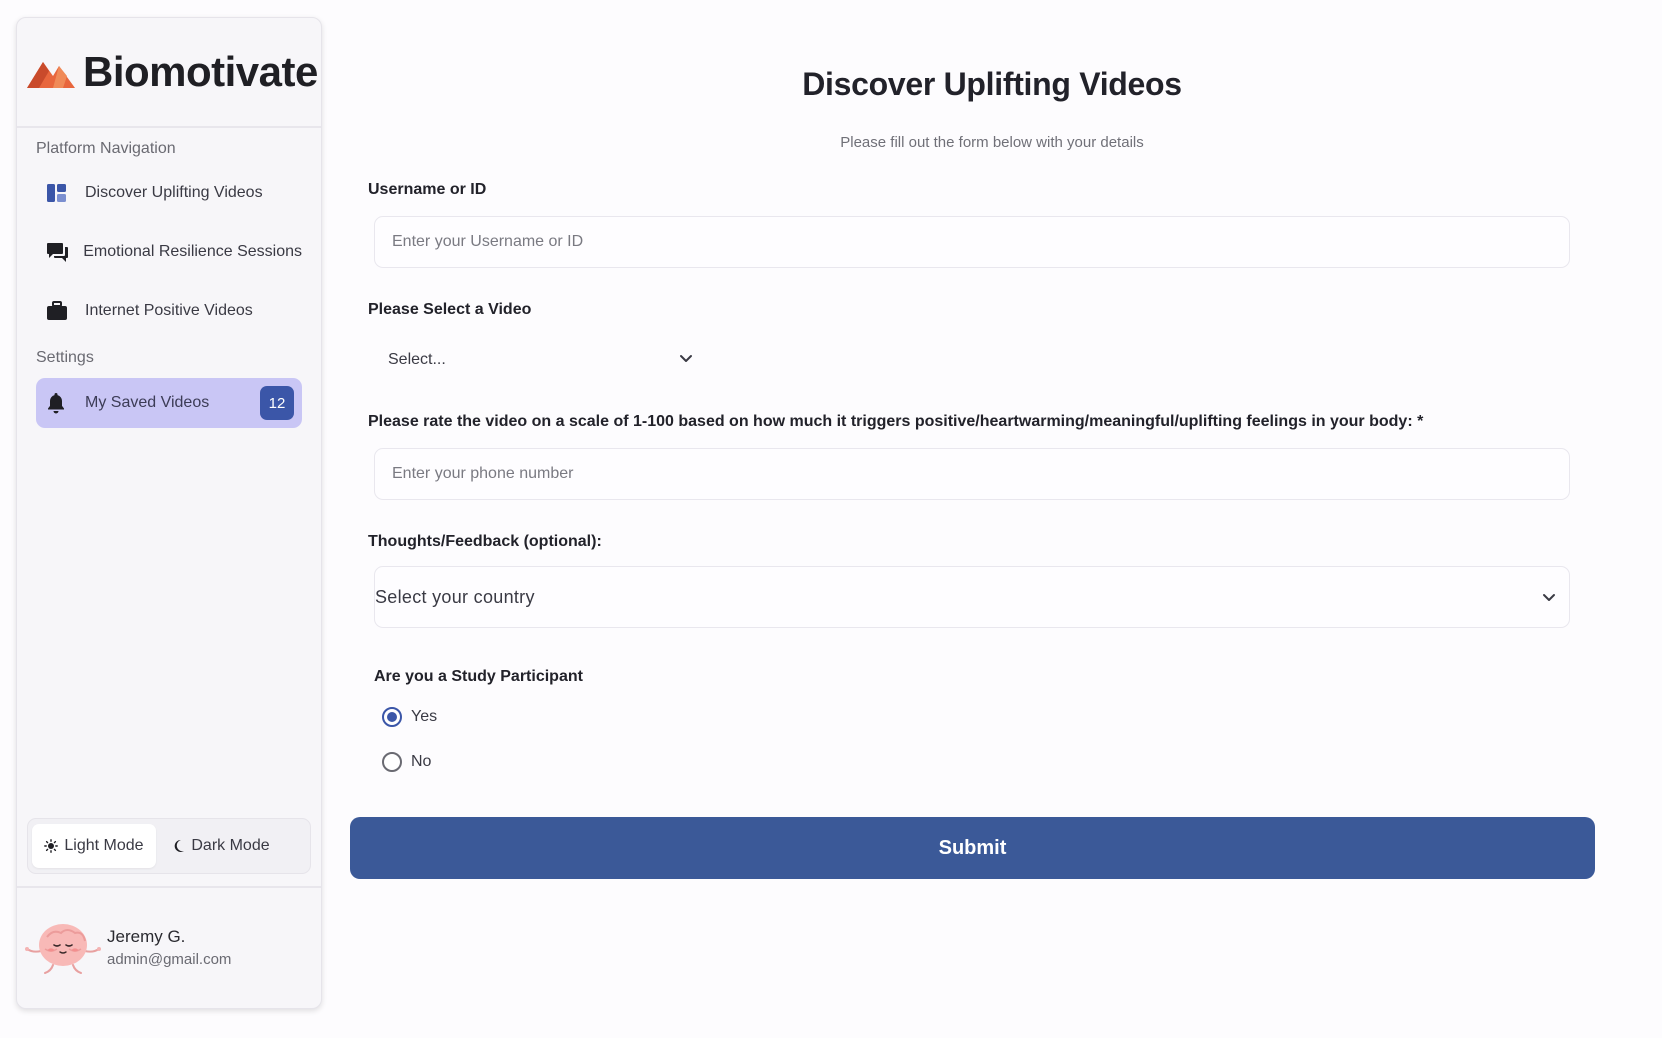 The height and width of the screenshot is (1038, 1662). Describe the element at coordinates (63, 949) in the screenshot. I see `brain-avatar-icon` at that location.